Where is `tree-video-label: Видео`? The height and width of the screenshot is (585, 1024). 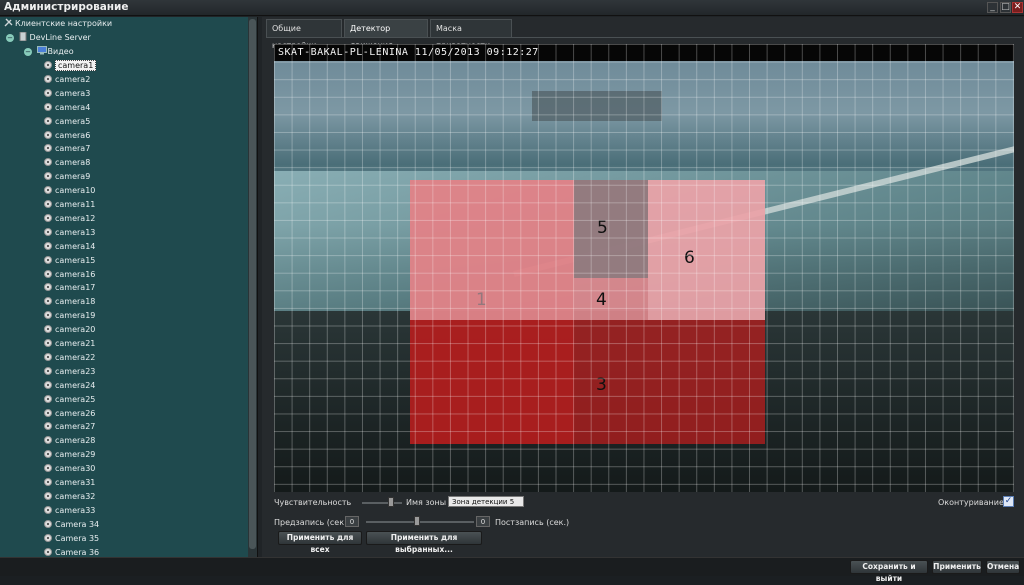 tree-video-label: Видео is located at coordinates (60, 51).